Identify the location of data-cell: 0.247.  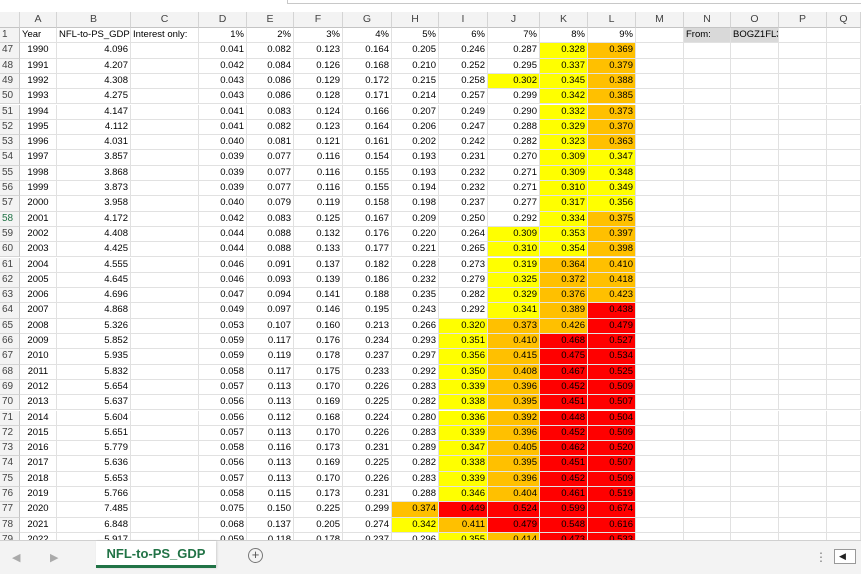
(463, 127).